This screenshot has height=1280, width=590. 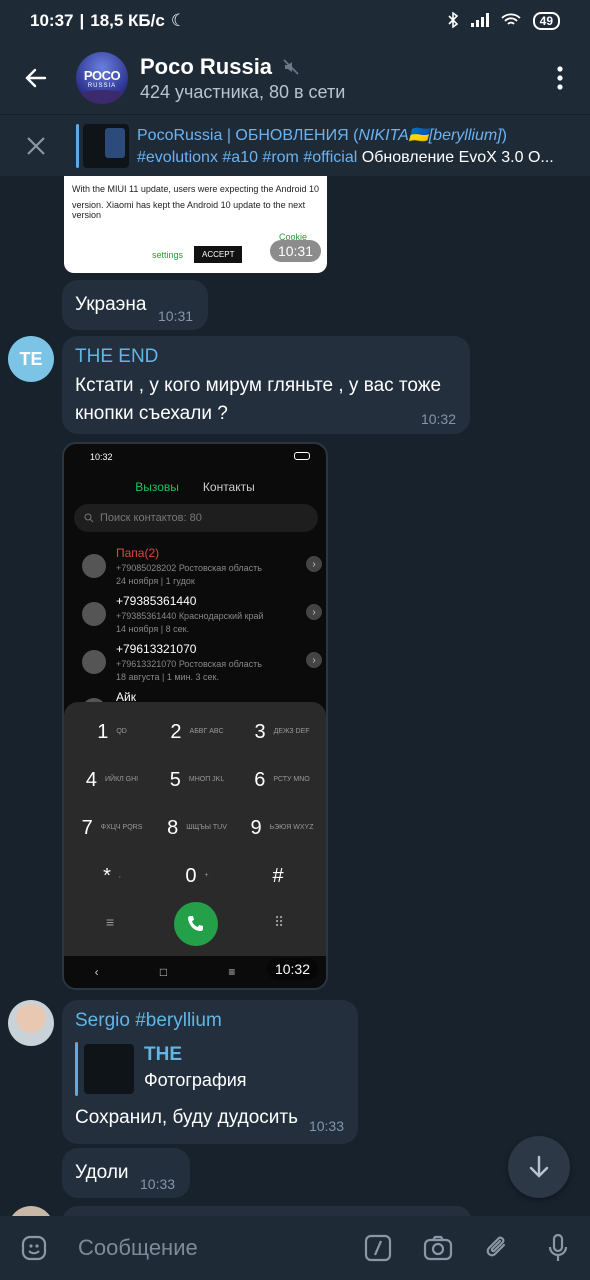 What do you see at coordinates (479, 21) in the screenshot?
I see `signal-icon` at bounding box center [479, 21].